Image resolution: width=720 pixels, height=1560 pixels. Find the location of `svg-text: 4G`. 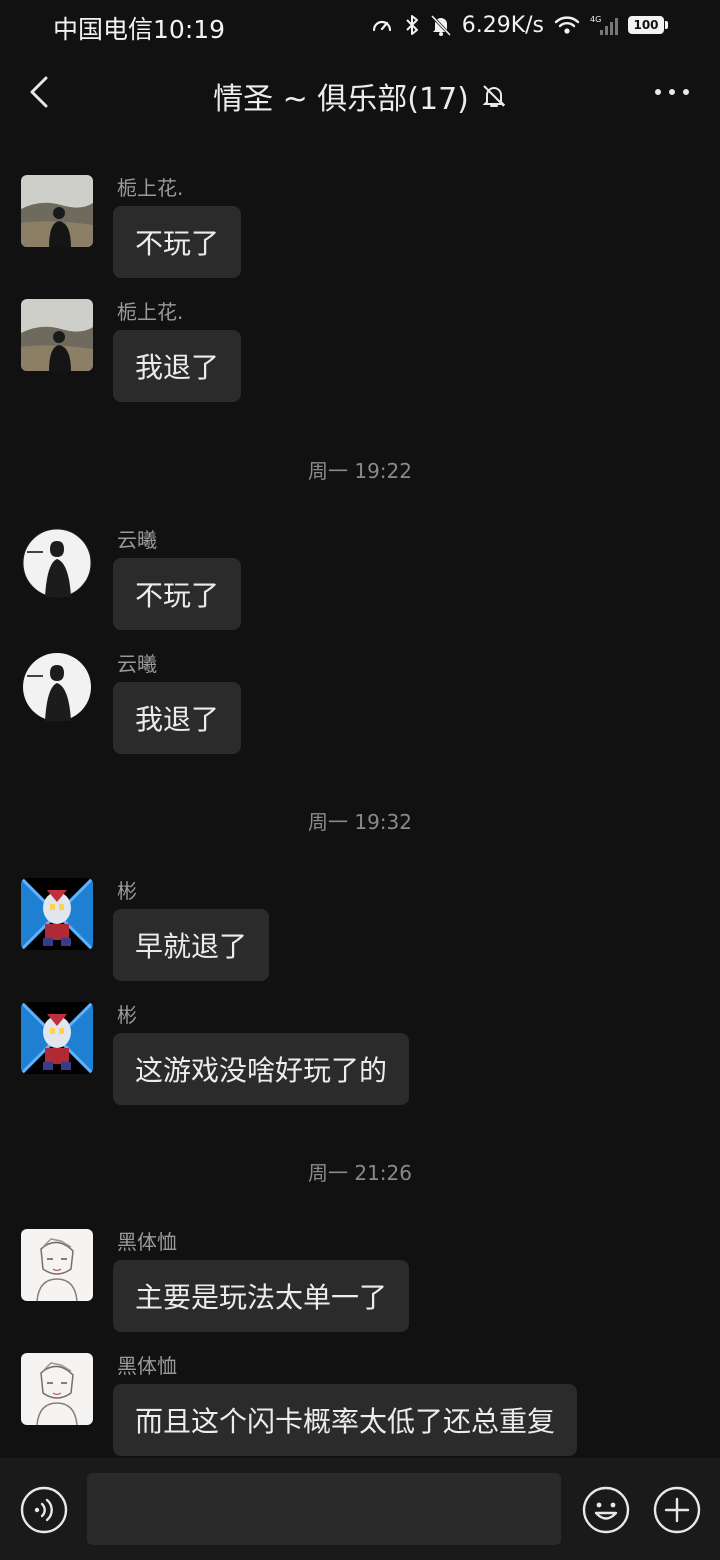

svg-text: 4G is located at coordinates (595, 19).